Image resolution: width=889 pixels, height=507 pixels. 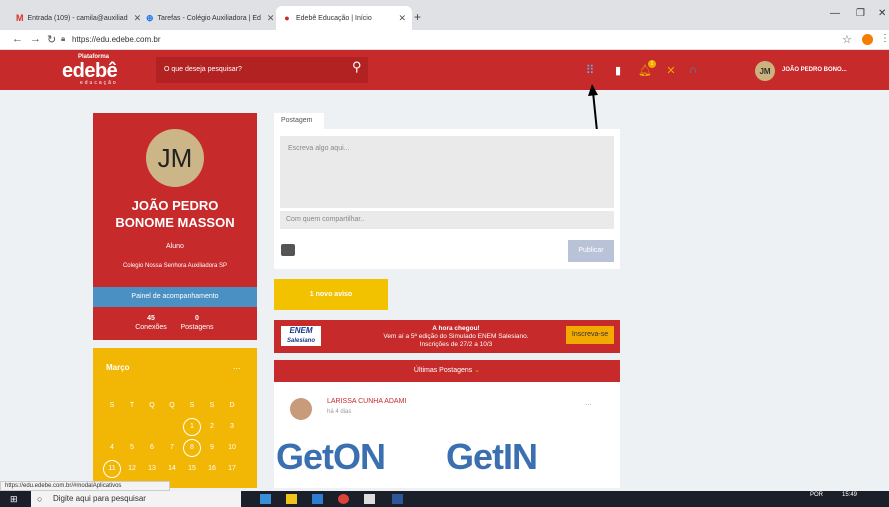 What do you see at coordinates (447, 220) in the screenshot?
I see `share-field: Com quem compartilhar..` at bounding box center [447, 220].